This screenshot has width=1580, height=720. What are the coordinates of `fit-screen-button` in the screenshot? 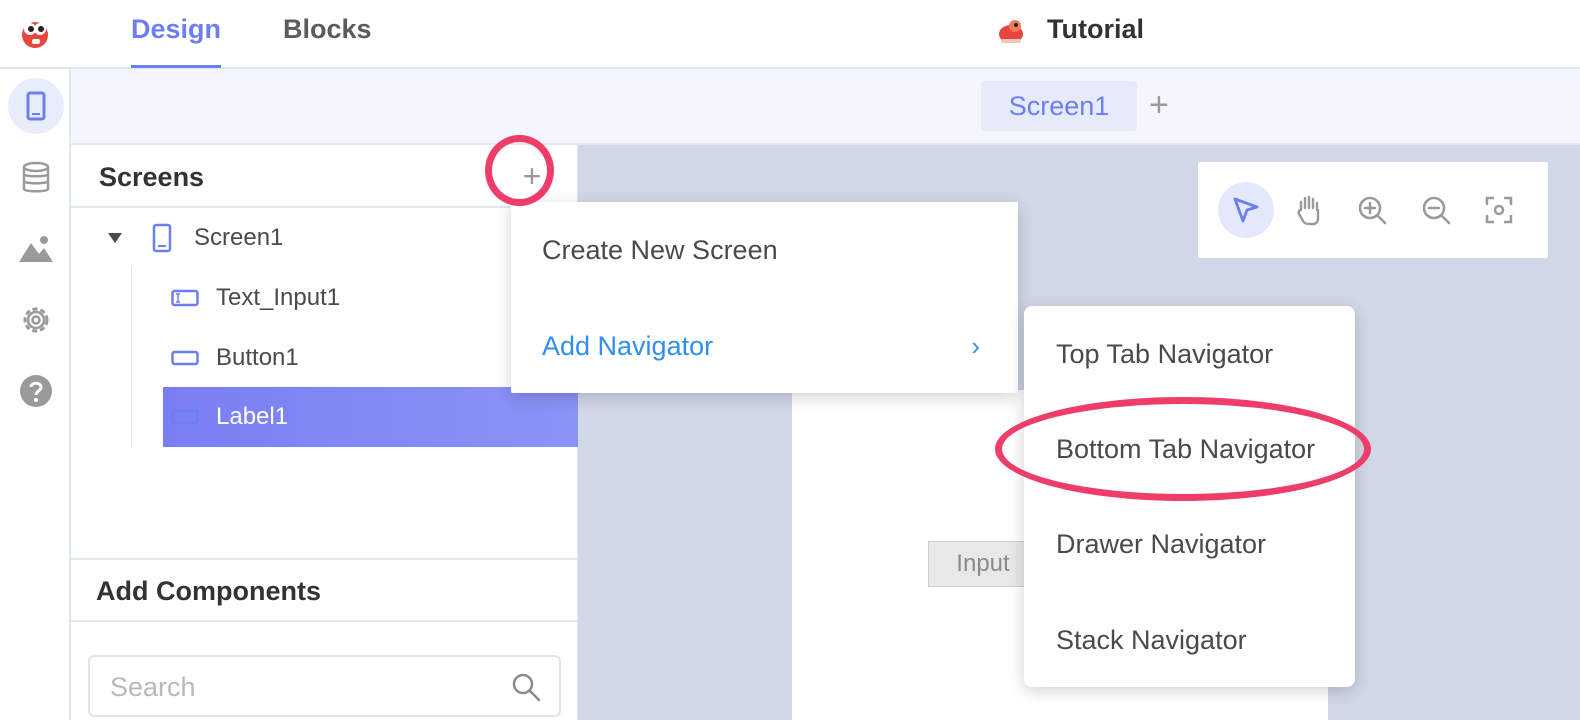 It's located at (1499, 210).